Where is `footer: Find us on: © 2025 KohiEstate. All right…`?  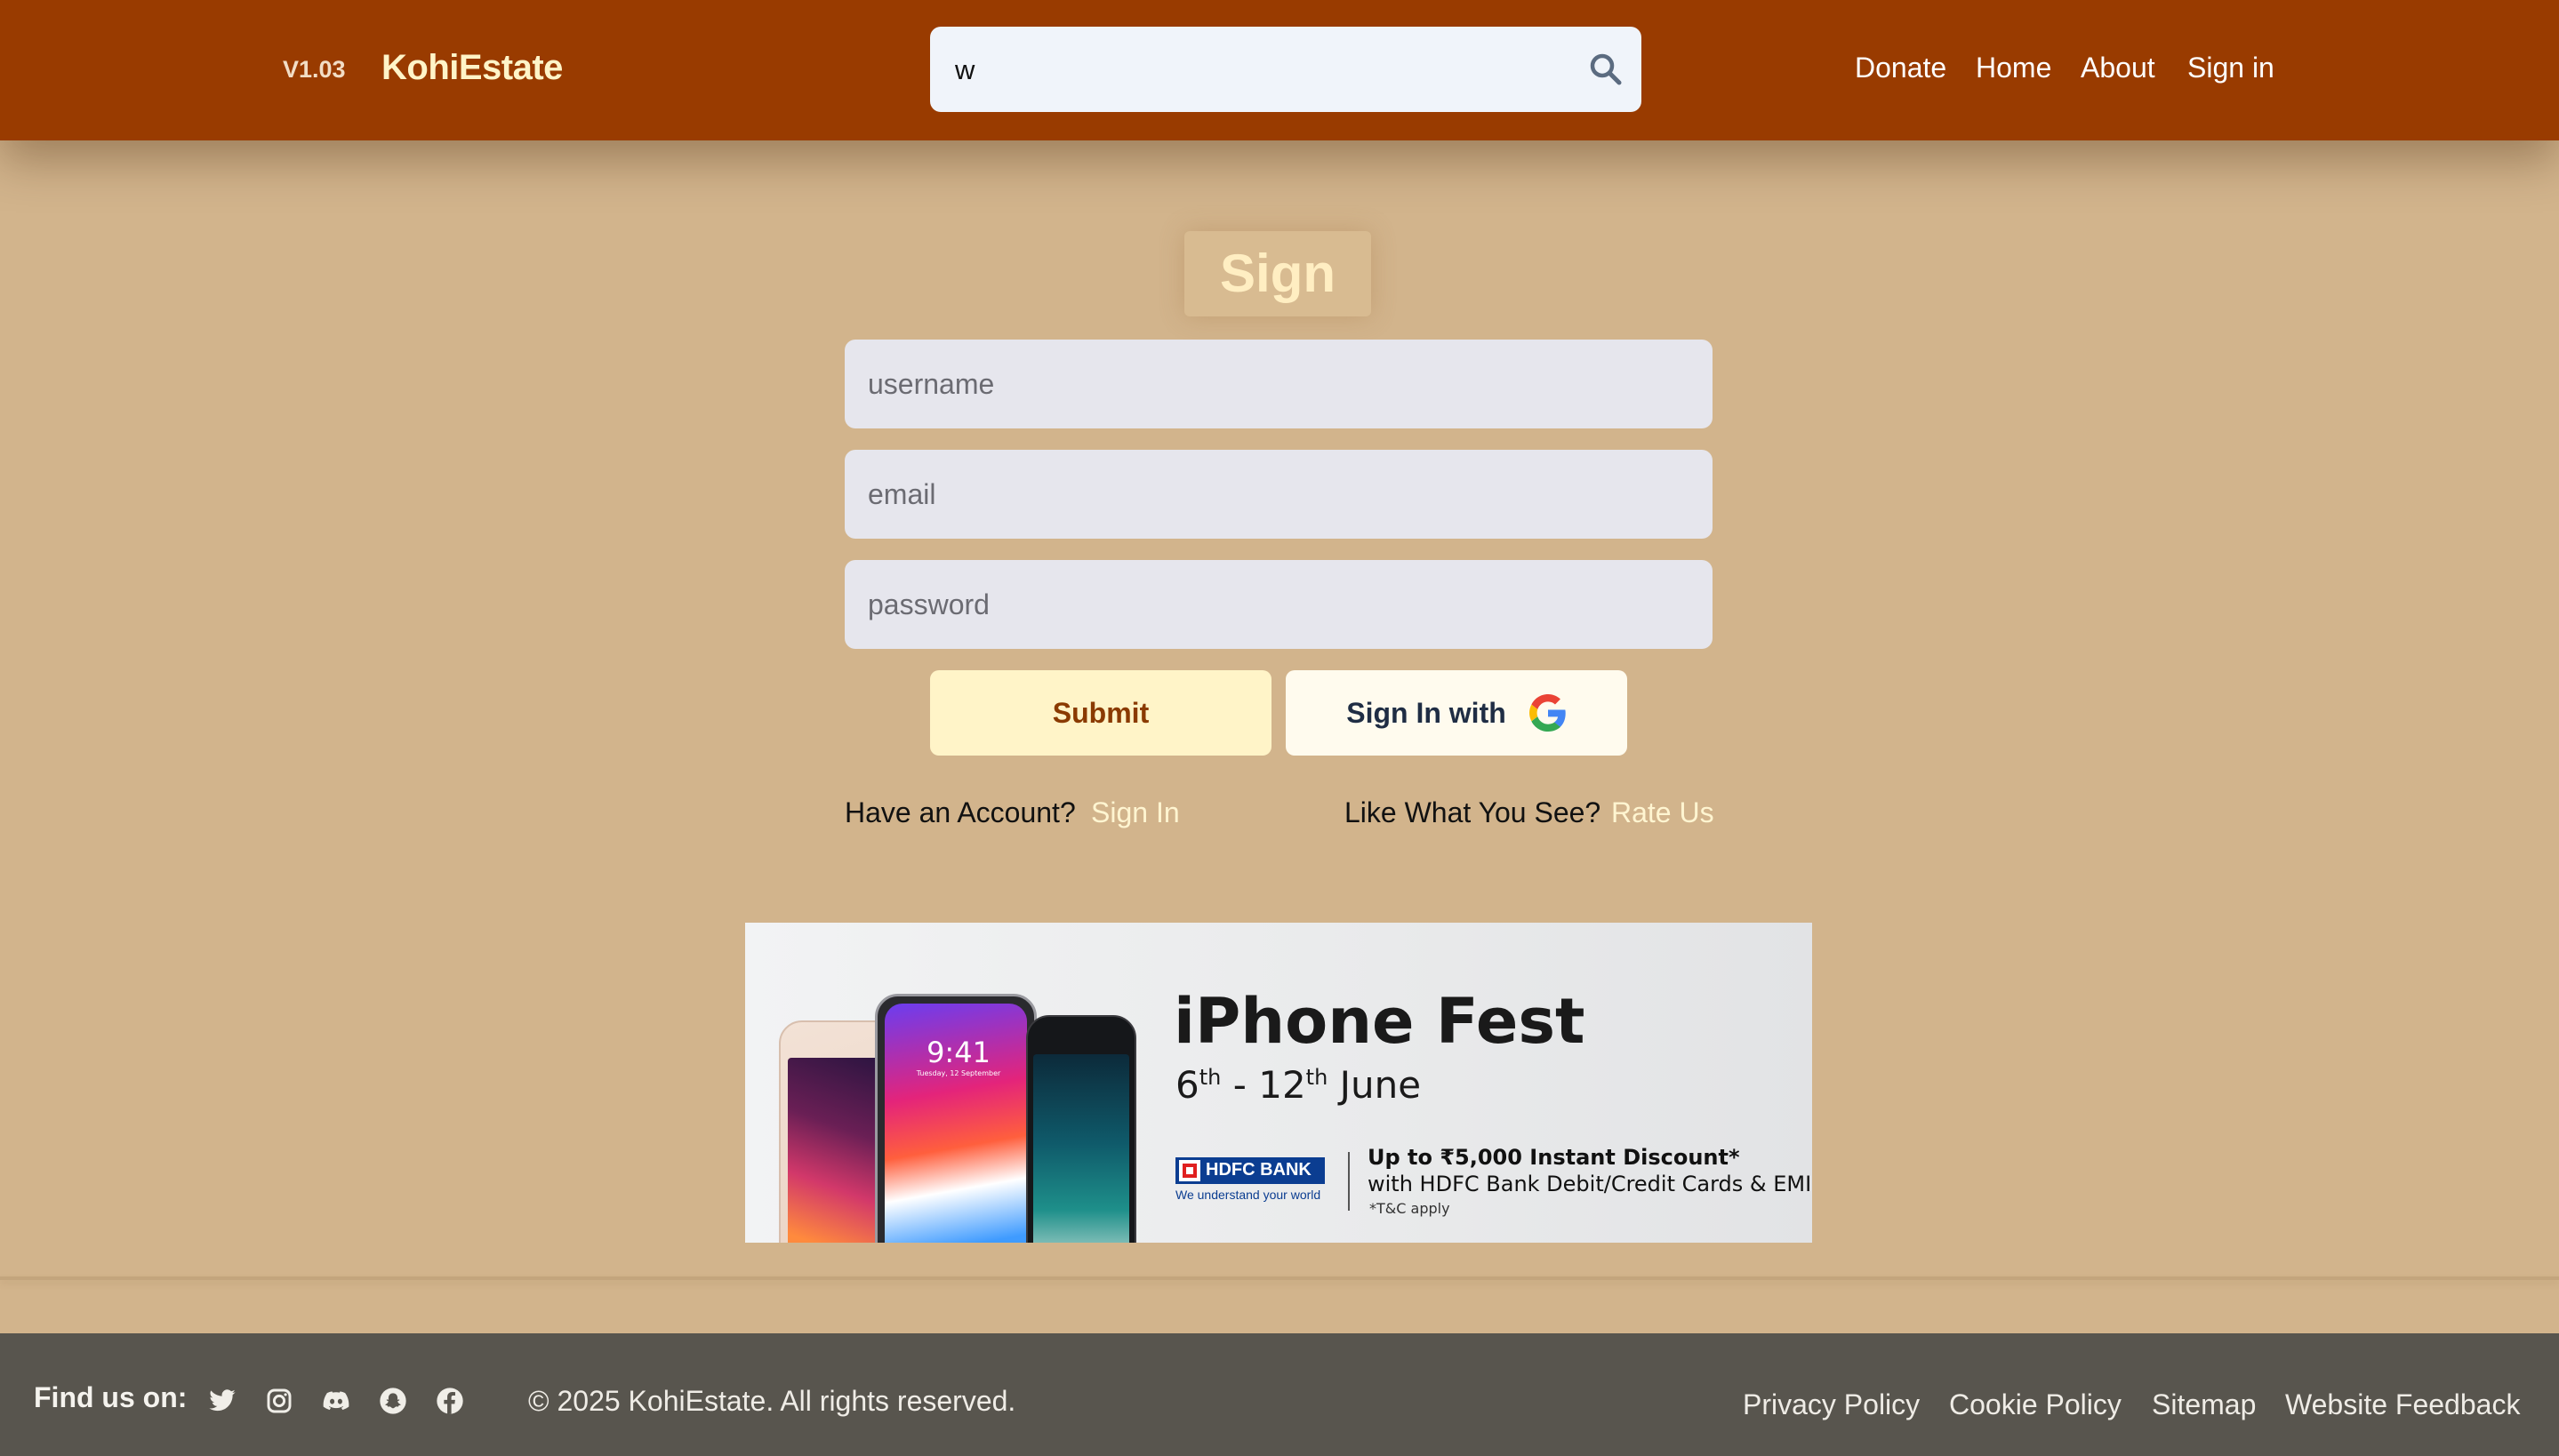
footer: Find us on: © 2025 KohiEstate. All right… is located at coordinates (1279, 1394).